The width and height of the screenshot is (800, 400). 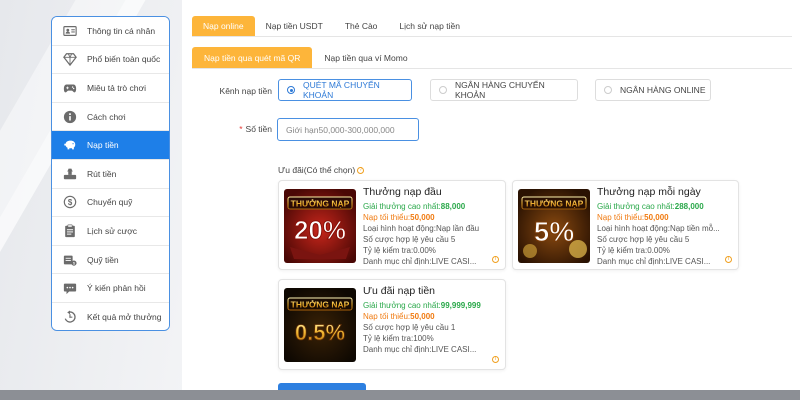 I want to click on promo-badge-image: THƯỞNG NẠP 0.5%, so click(x=320, y=325).